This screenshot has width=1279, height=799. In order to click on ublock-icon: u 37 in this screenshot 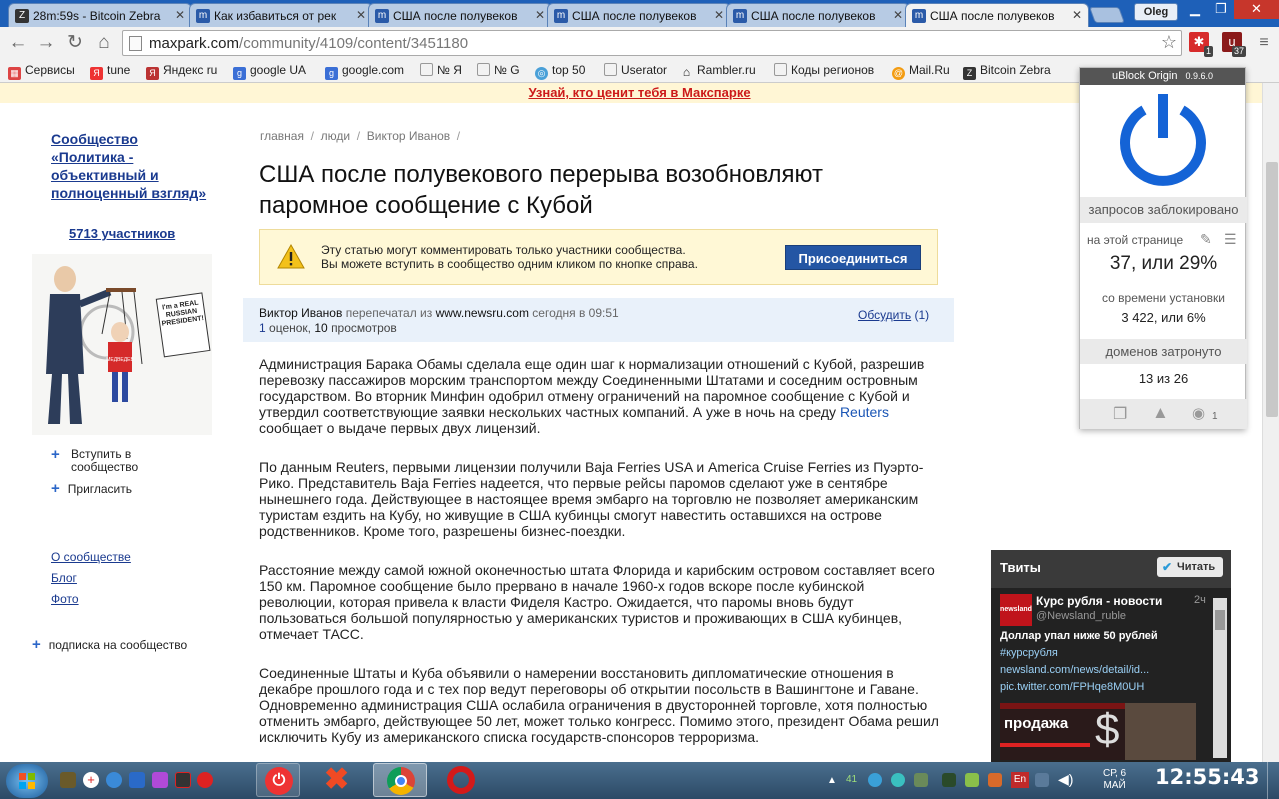, I will do `click(1234, 44)`.